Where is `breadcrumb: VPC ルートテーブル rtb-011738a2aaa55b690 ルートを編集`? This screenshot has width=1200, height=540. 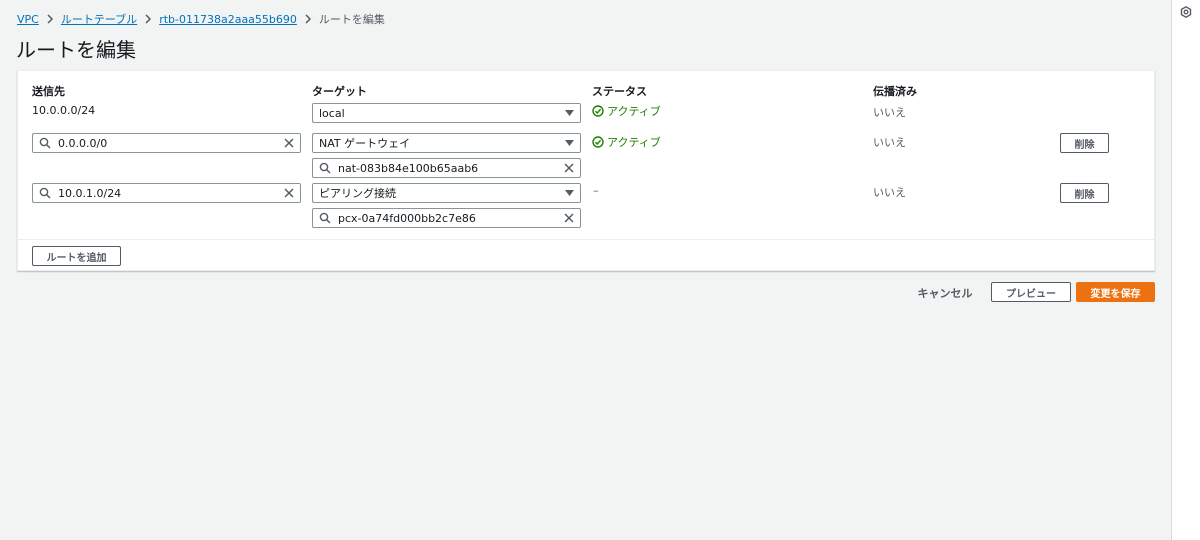 breadcrumb: VPC ルートテーブル rtb-011738a2aaa55b690 ルートを編集 is located at coordinates (201, 19).